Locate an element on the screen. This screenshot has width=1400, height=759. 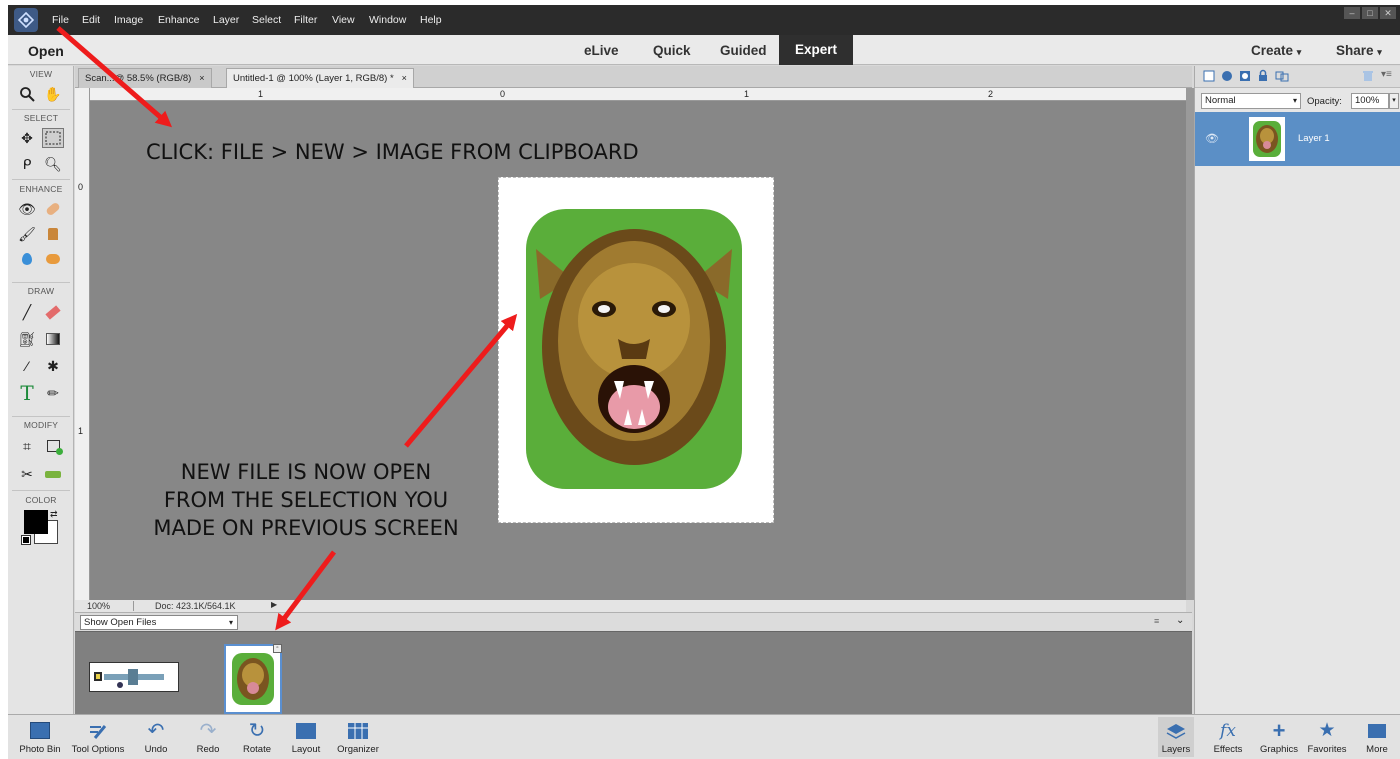
lock-icon is located at coordinates (1263, 77).